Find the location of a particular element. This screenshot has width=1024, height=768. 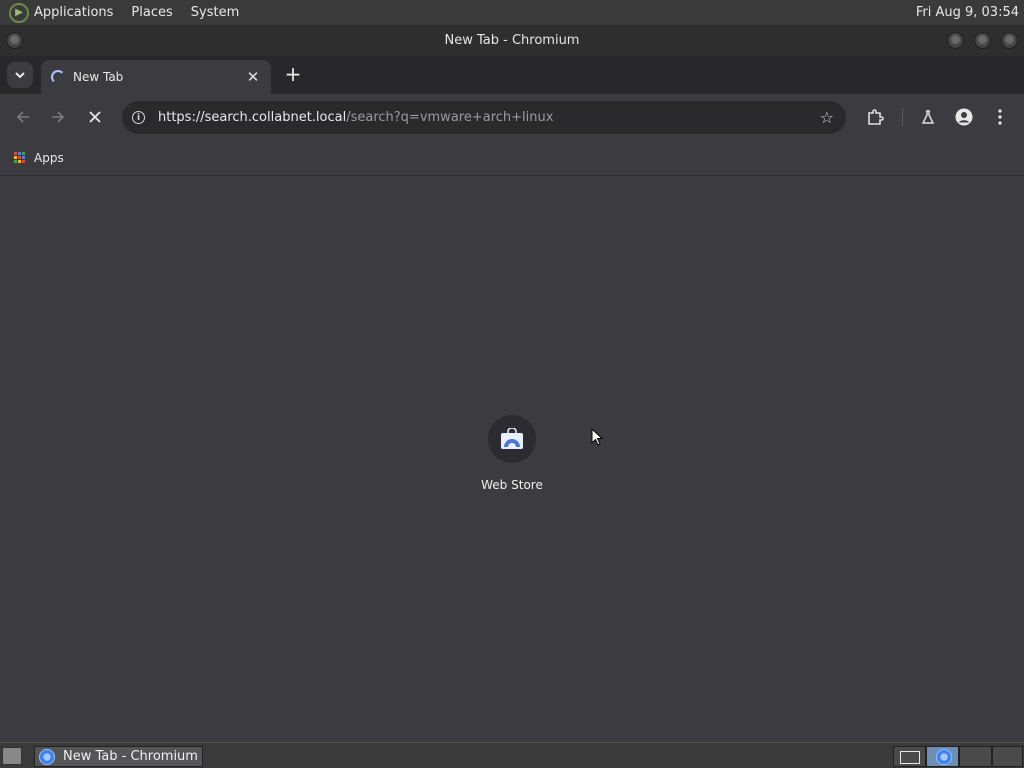

mouse-cursor-icon is located at coordinates (597, 437).